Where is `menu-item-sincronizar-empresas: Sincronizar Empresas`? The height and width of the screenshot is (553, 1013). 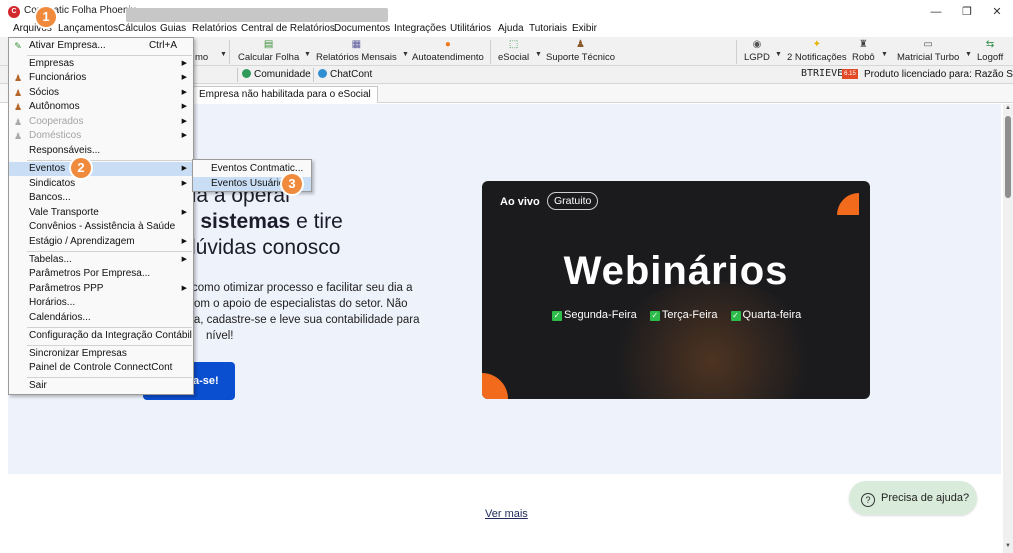 menu-item-sincronizar-empresas: Sincronizar Empresas is located at coordinates (101, 354).